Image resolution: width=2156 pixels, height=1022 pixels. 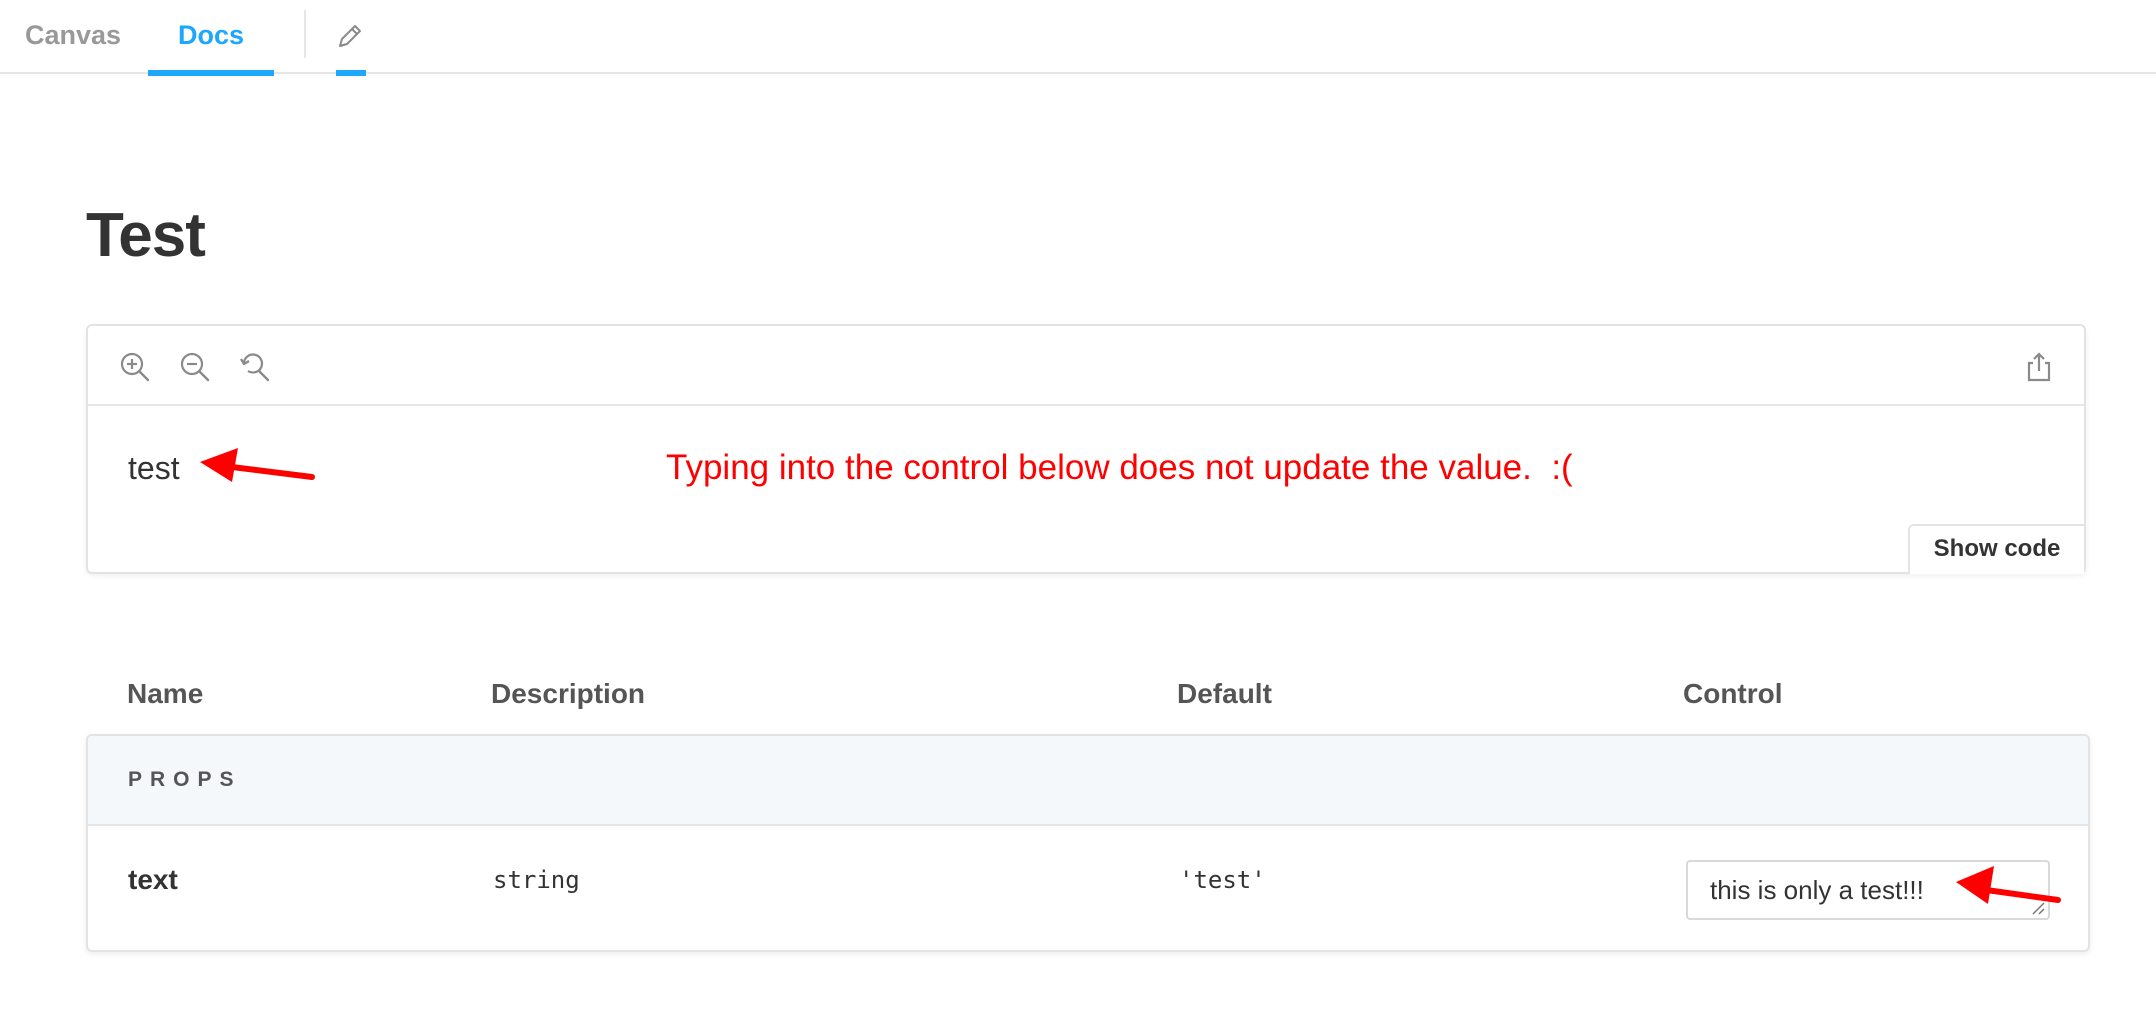 I want to click on show-code-button: Show code, so click(x=1996, y=549).